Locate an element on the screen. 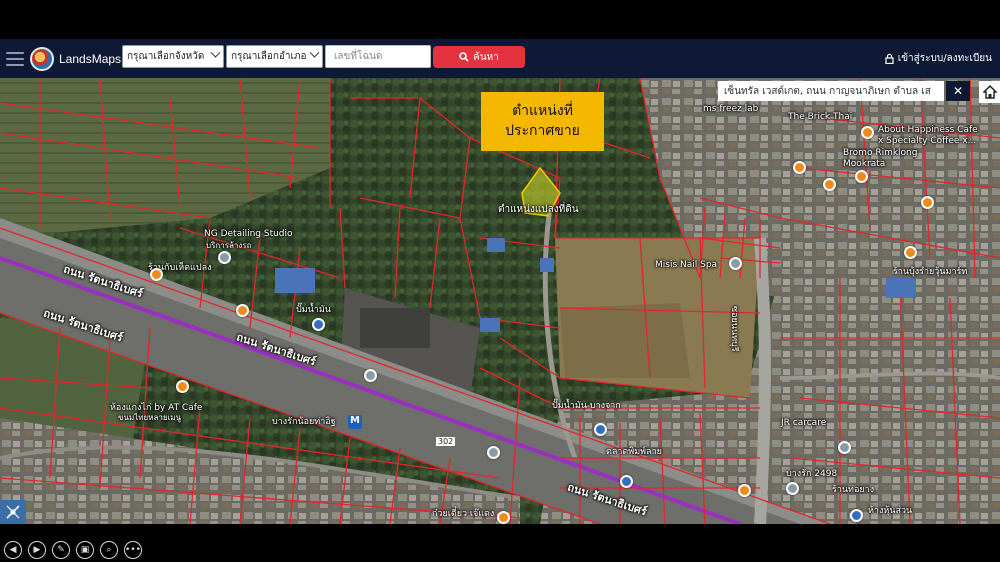  next-icon: ▶ is located at coordinates (37, 550).